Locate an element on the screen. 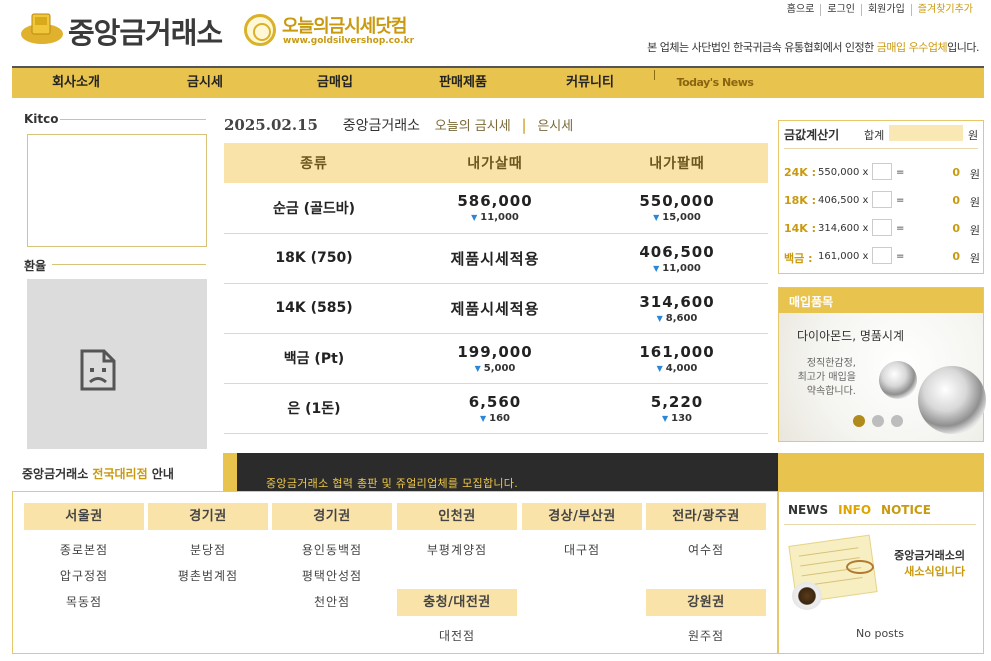 Image resolution: width=991 pixels, height=661 pixels. row-name: 순금 (골드바) is located at coordinates (314, 208).